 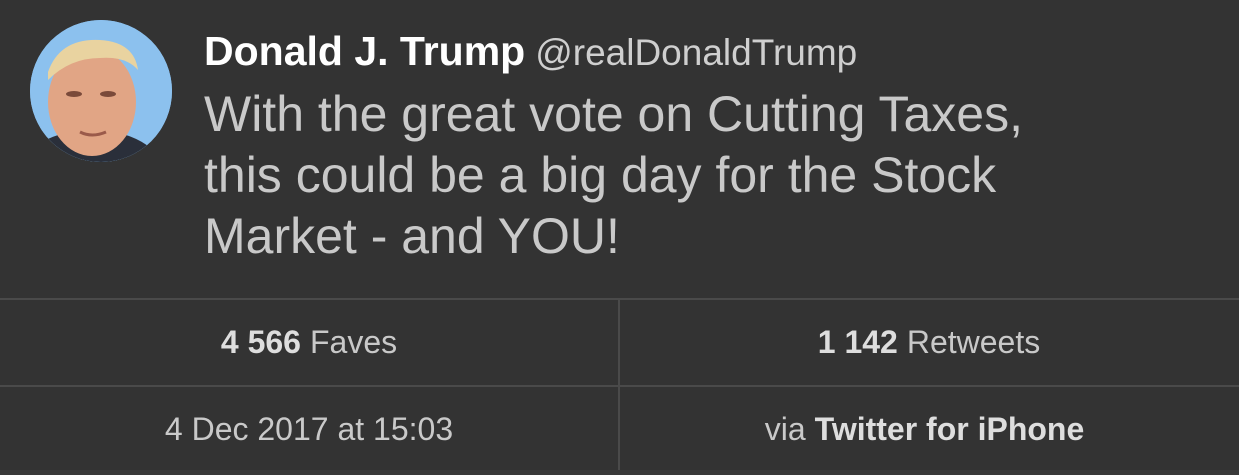 What do you see at coordinates (364, 51) in the screenshot?
I see `author-name: Donald J. Trump` at bounding box center [364, 51].